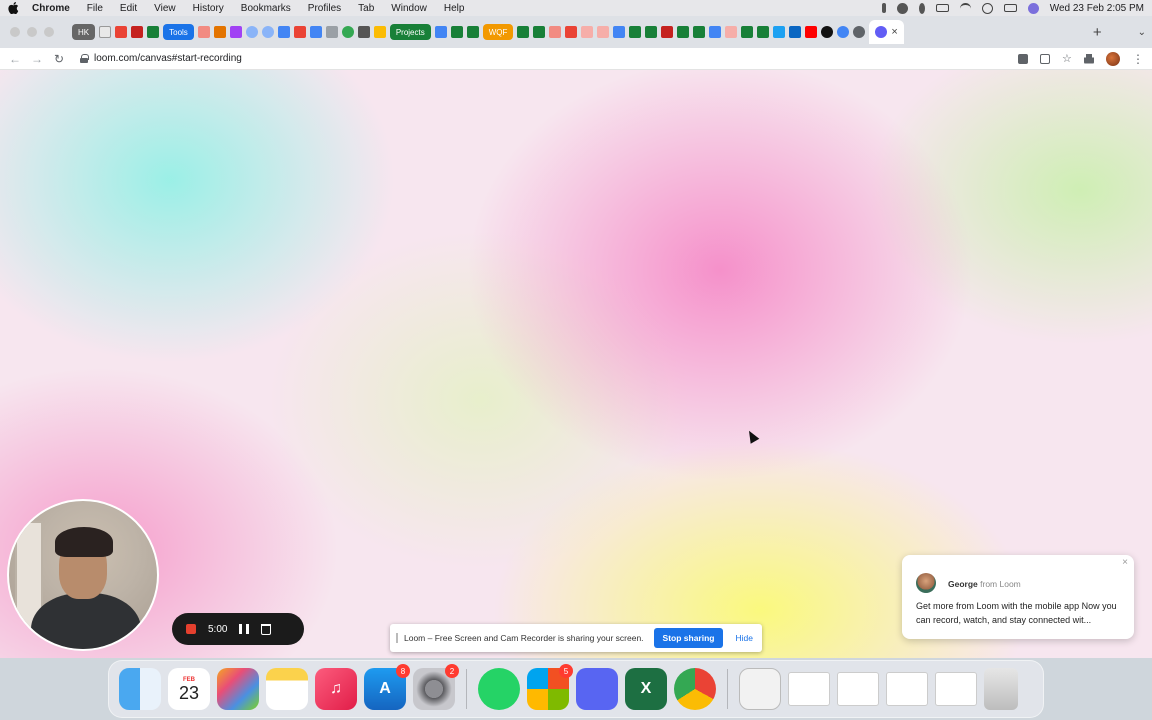 The image size is (1152, 720). What do you see at coordinates (1001, 689) in the screenshot?
I see `trash-icon` at bounding box center [1001, 689].